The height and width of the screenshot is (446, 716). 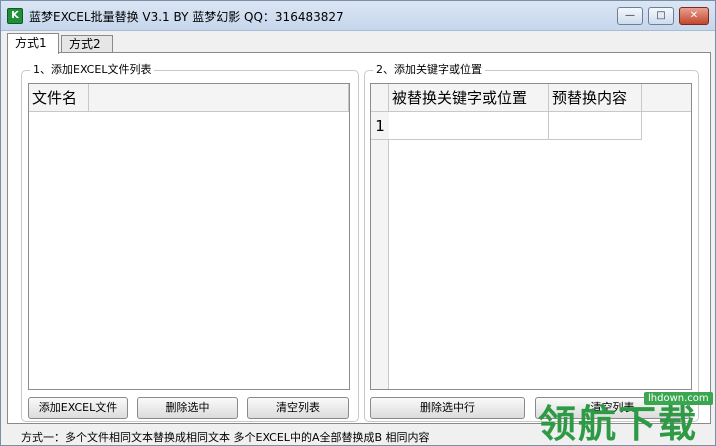 I want to click on maximize-button: □, so click(x=661, y=16).